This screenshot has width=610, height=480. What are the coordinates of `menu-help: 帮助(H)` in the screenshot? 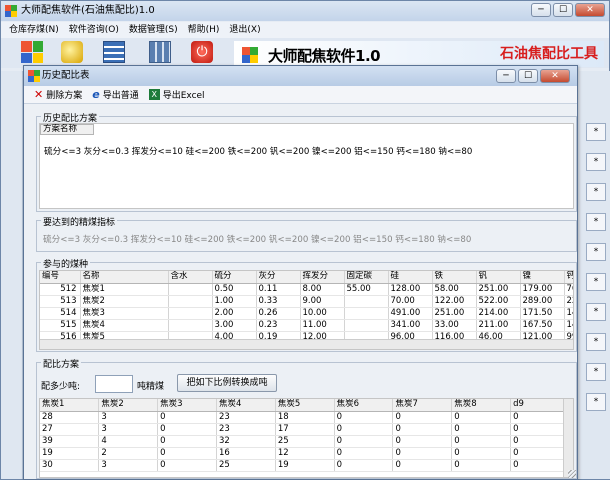 It's located at (204, 30).